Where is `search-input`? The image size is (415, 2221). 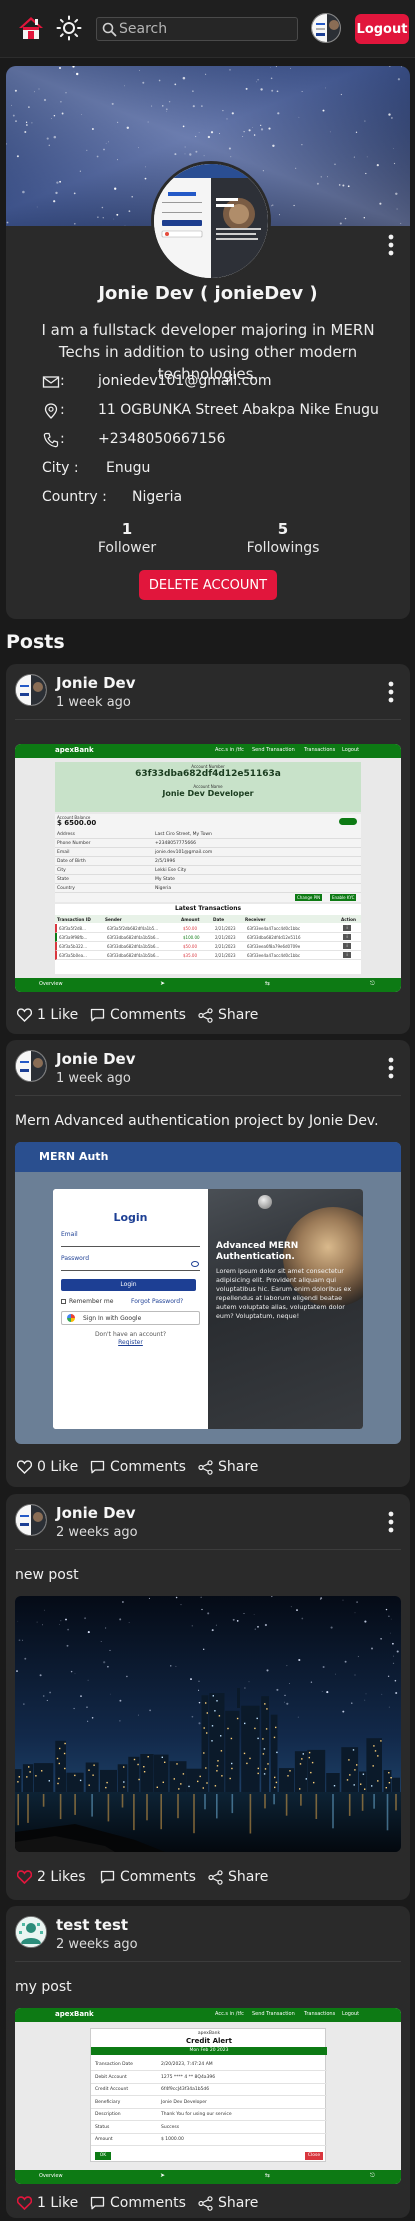
search-input is located at coordinates (206, 29).